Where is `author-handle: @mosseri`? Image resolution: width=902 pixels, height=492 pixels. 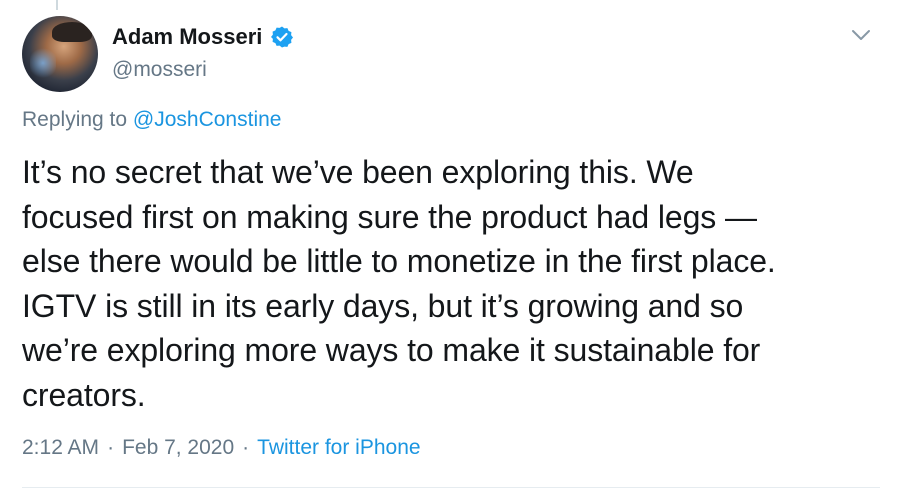
author-handle: @mosseri is located at coordinates (159, 70).